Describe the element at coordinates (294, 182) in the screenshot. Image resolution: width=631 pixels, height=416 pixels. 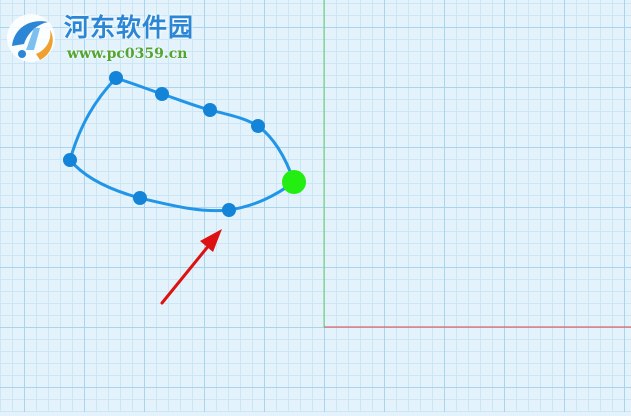
I see `active-control-point` at that location.